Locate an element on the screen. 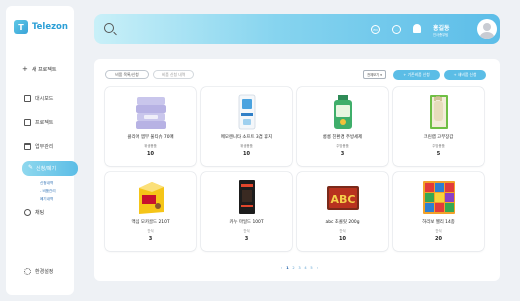 The width and height of the screenshot is (520, 301). sidebar-item-projects: 프로젝트 is located at coordinates (38, 122).